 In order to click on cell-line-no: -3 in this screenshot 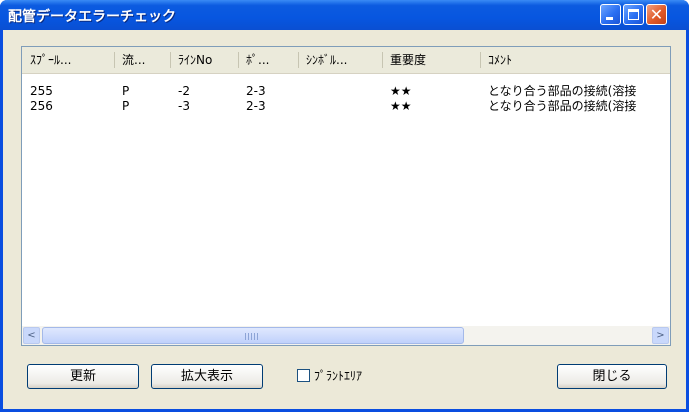, I will do `click(184, 106)`.